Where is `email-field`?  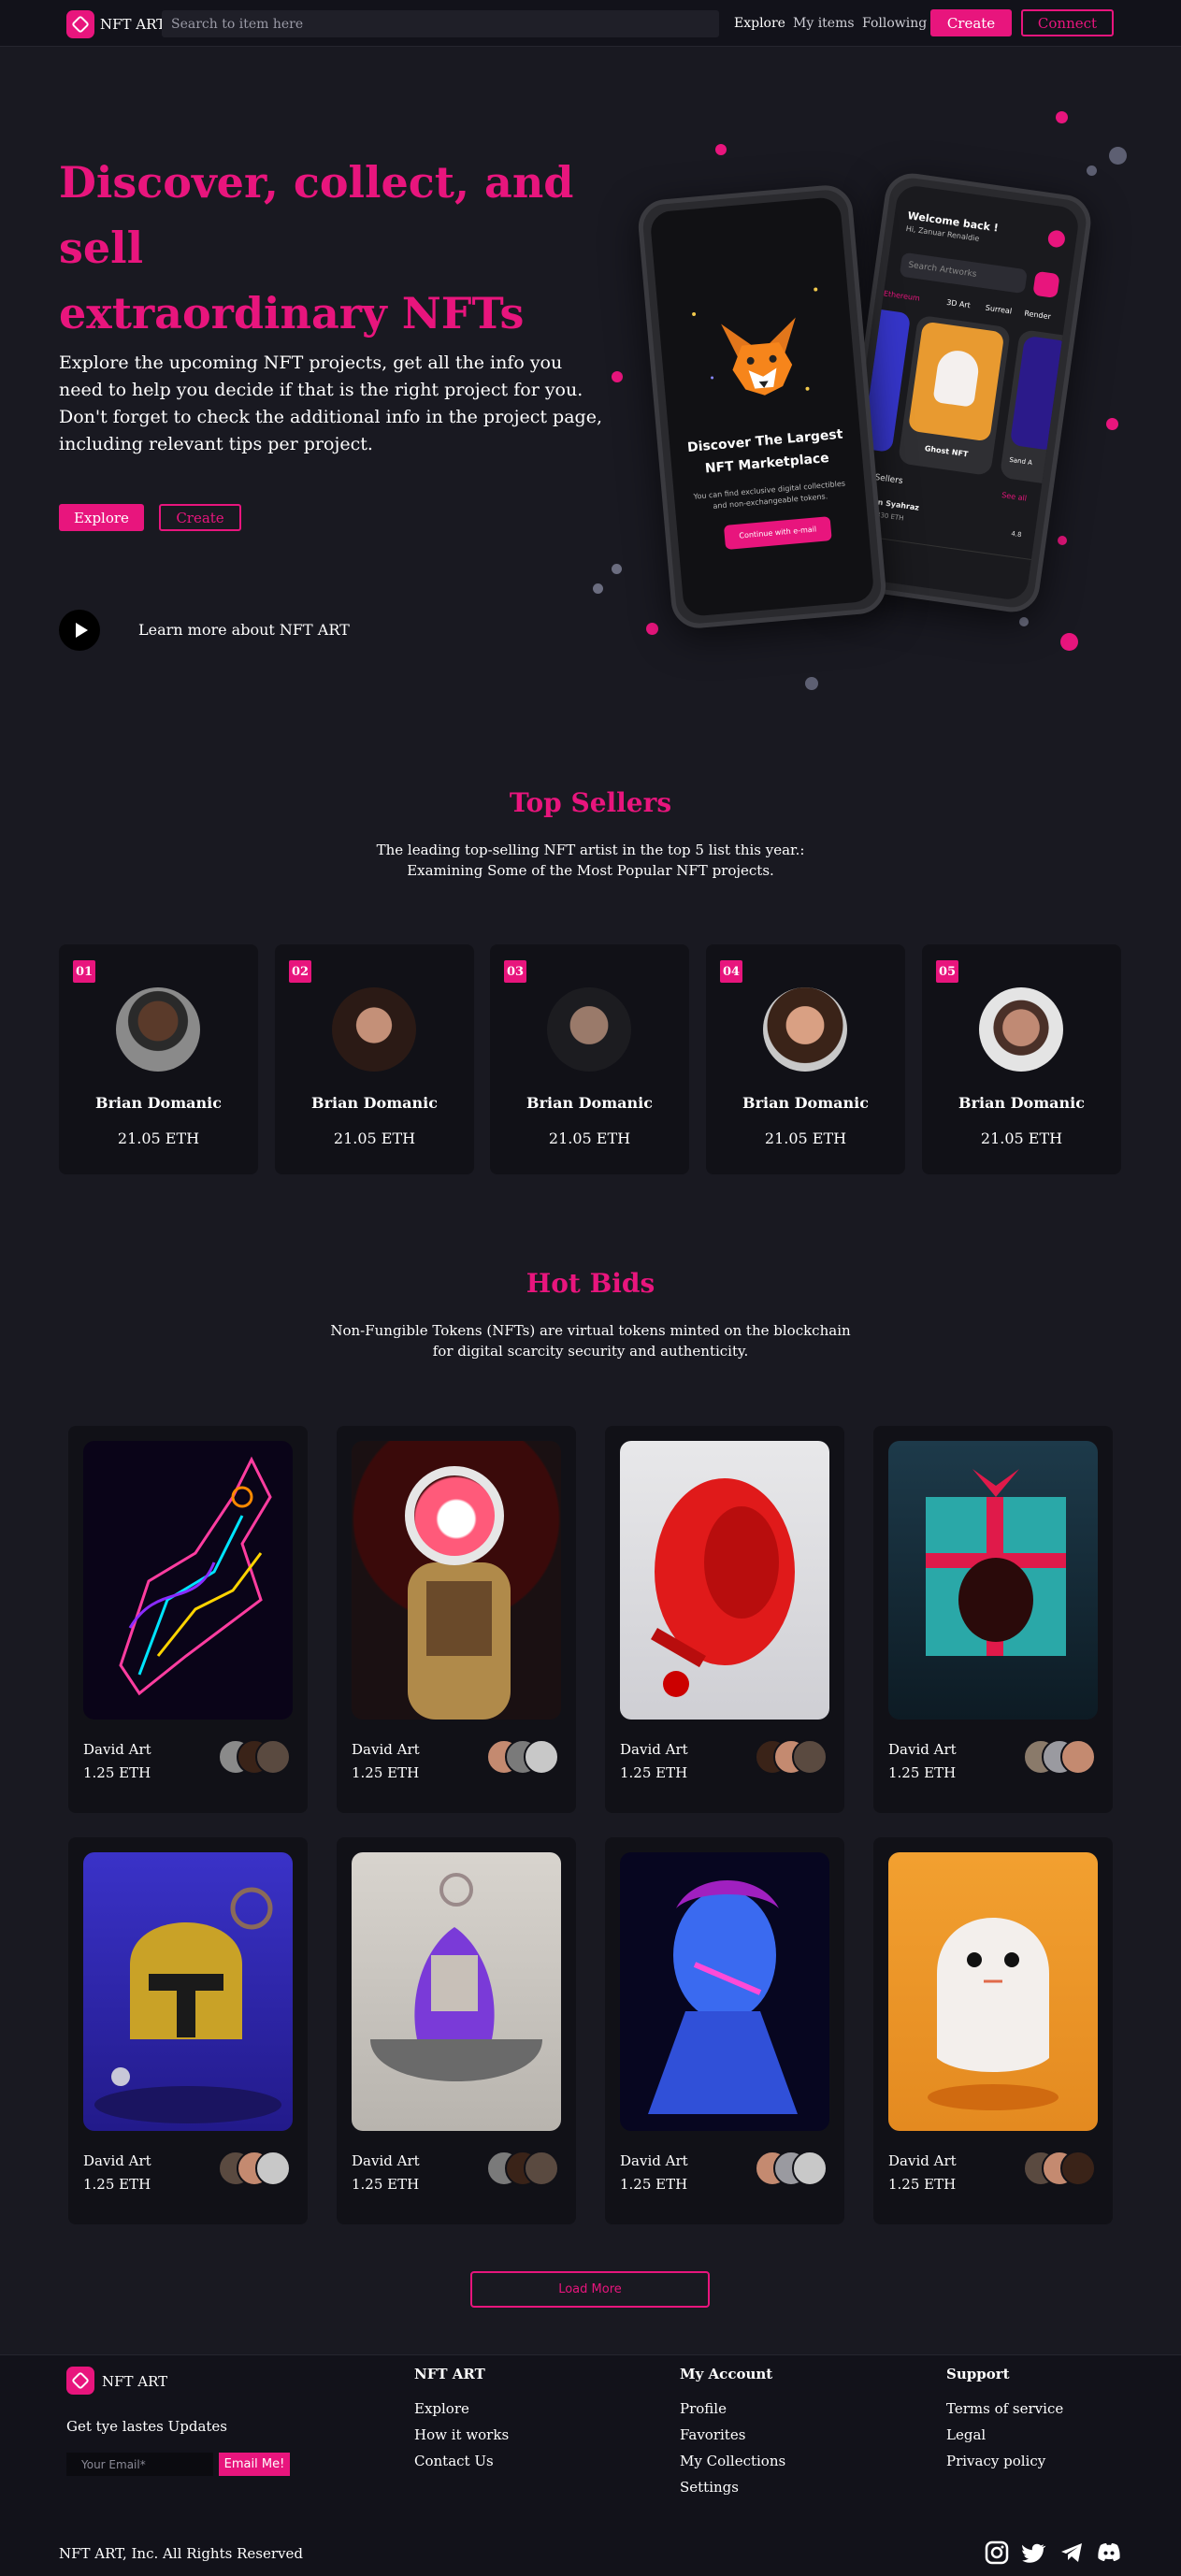
email-field is located at coordinates (140, 2465).